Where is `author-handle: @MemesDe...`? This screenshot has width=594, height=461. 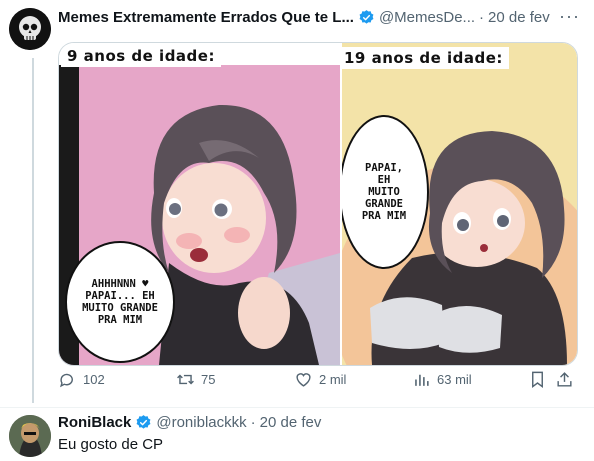 author-handle: @MemesDe... is located at coordinates (427, 17).